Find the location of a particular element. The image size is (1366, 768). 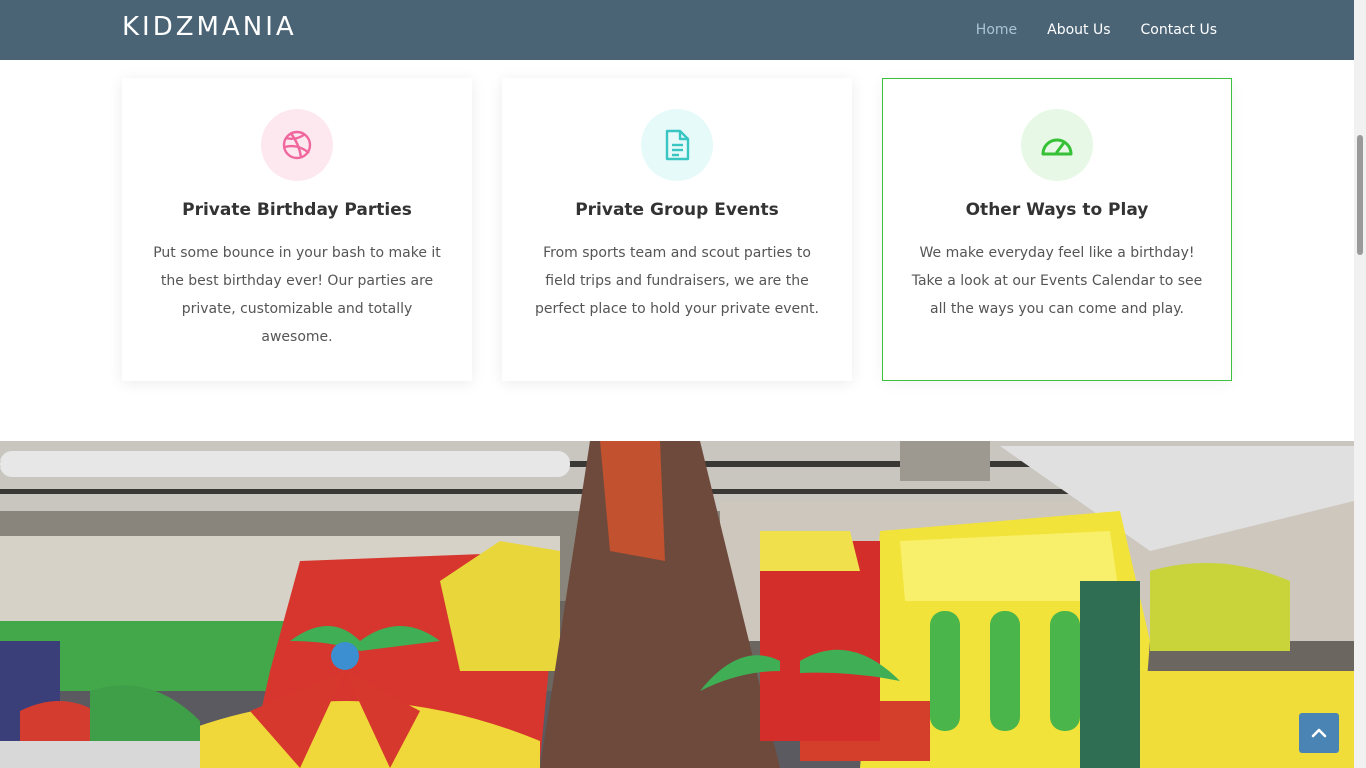

scrollbar-thumb is located at coordinates (1360, 195).